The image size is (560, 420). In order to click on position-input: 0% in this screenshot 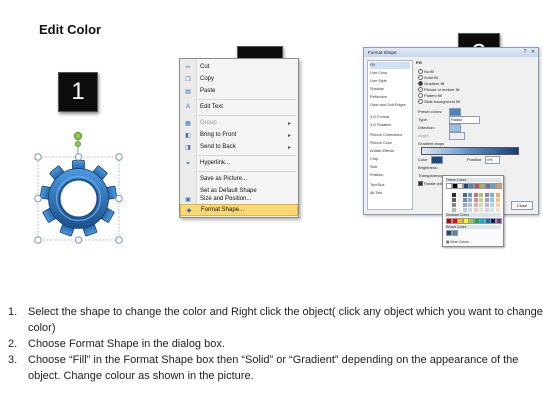, I will do `click(492, 160)`.